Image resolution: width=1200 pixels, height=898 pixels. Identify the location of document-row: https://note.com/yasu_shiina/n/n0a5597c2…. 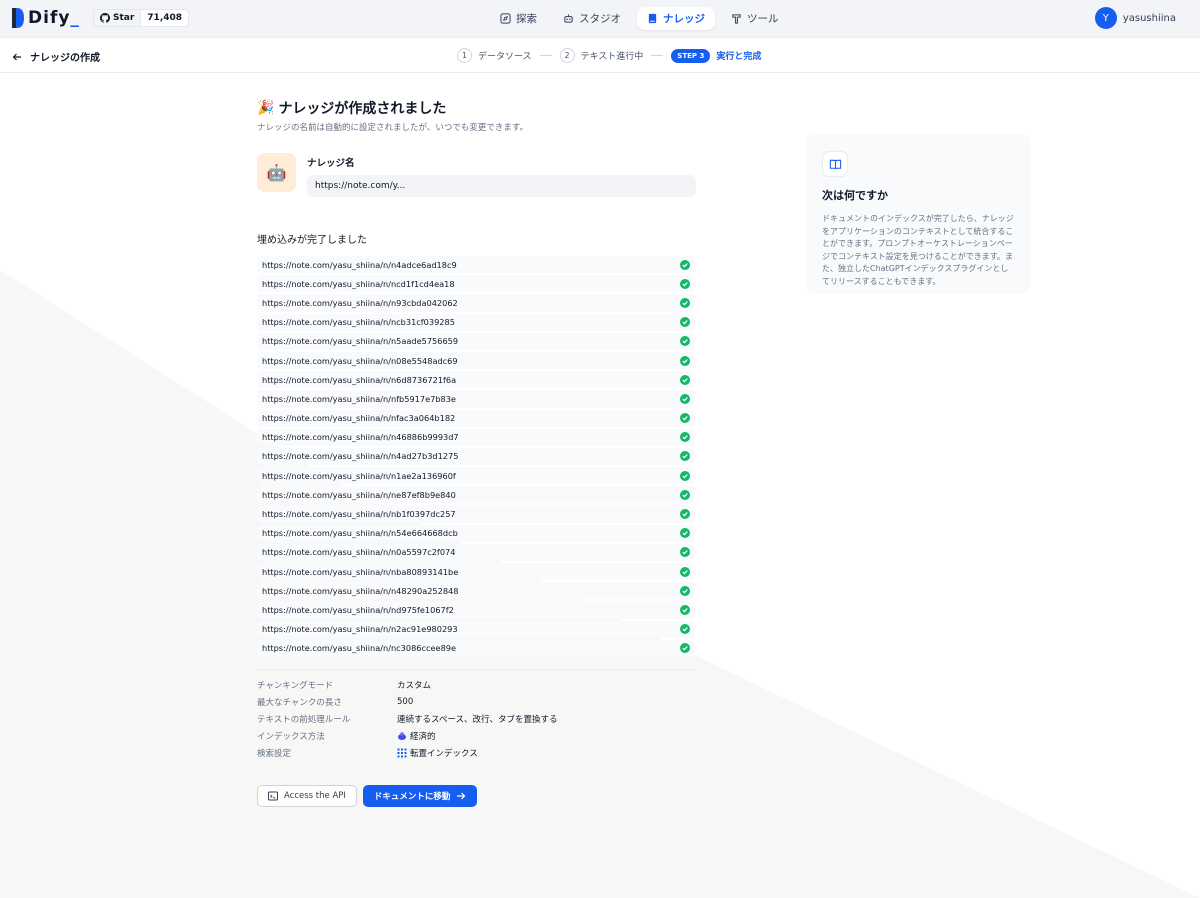
(476, 552).